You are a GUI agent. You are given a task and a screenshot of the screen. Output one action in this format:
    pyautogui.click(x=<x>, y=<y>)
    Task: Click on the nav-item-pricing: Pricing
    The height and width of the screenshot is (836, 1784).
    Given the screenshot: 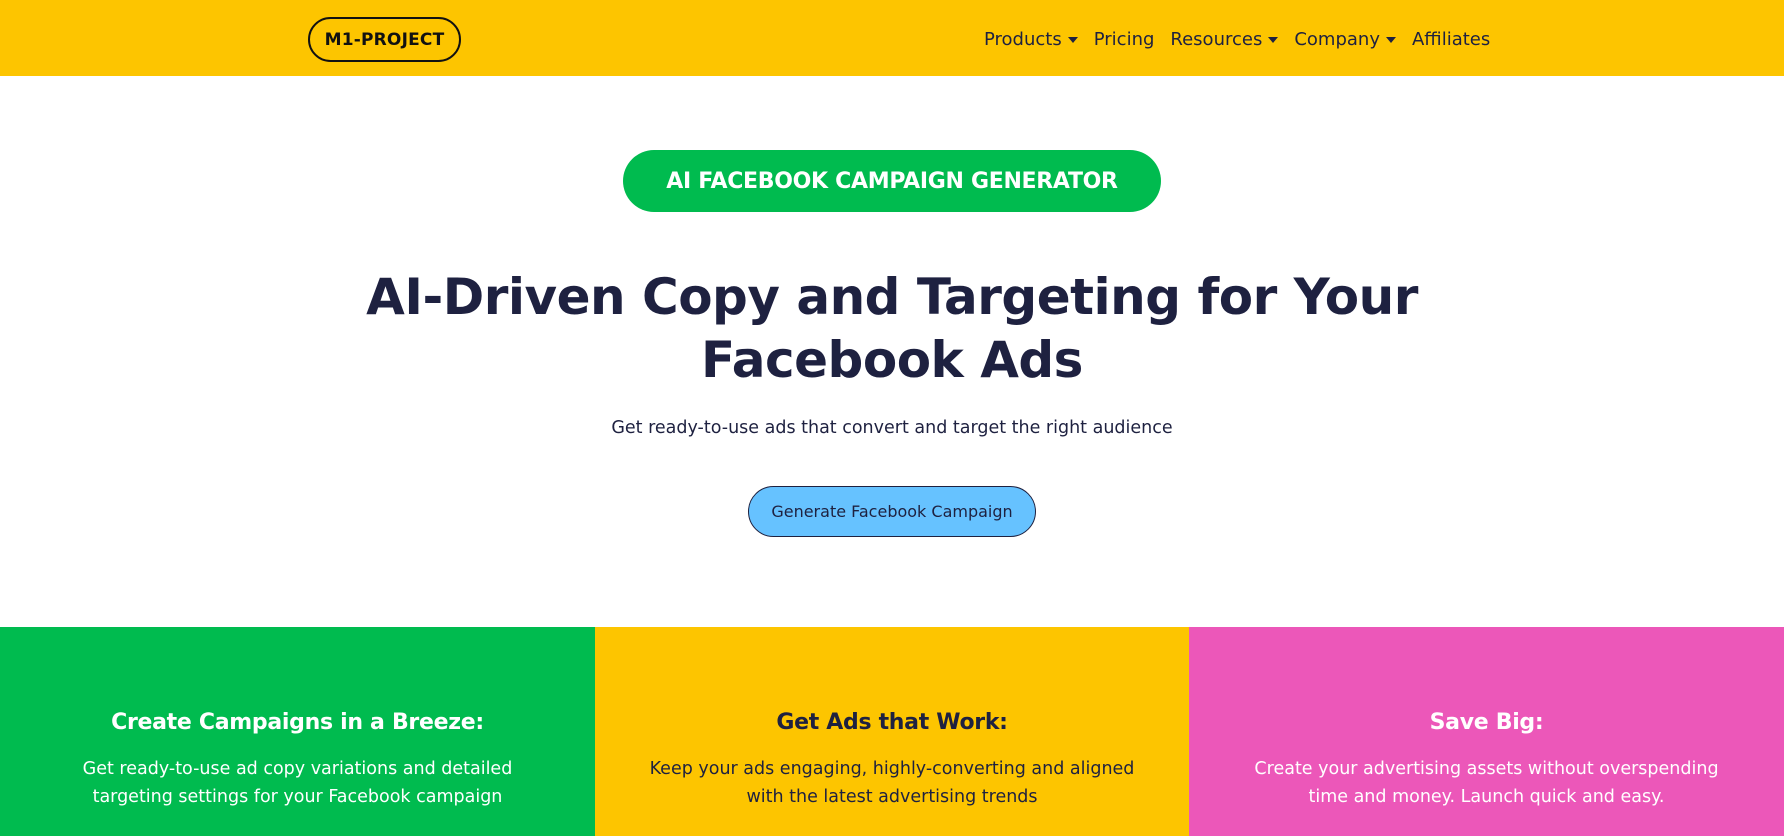 What is the action you would take?
    pyautogui.click(x=1124, y=39)
    